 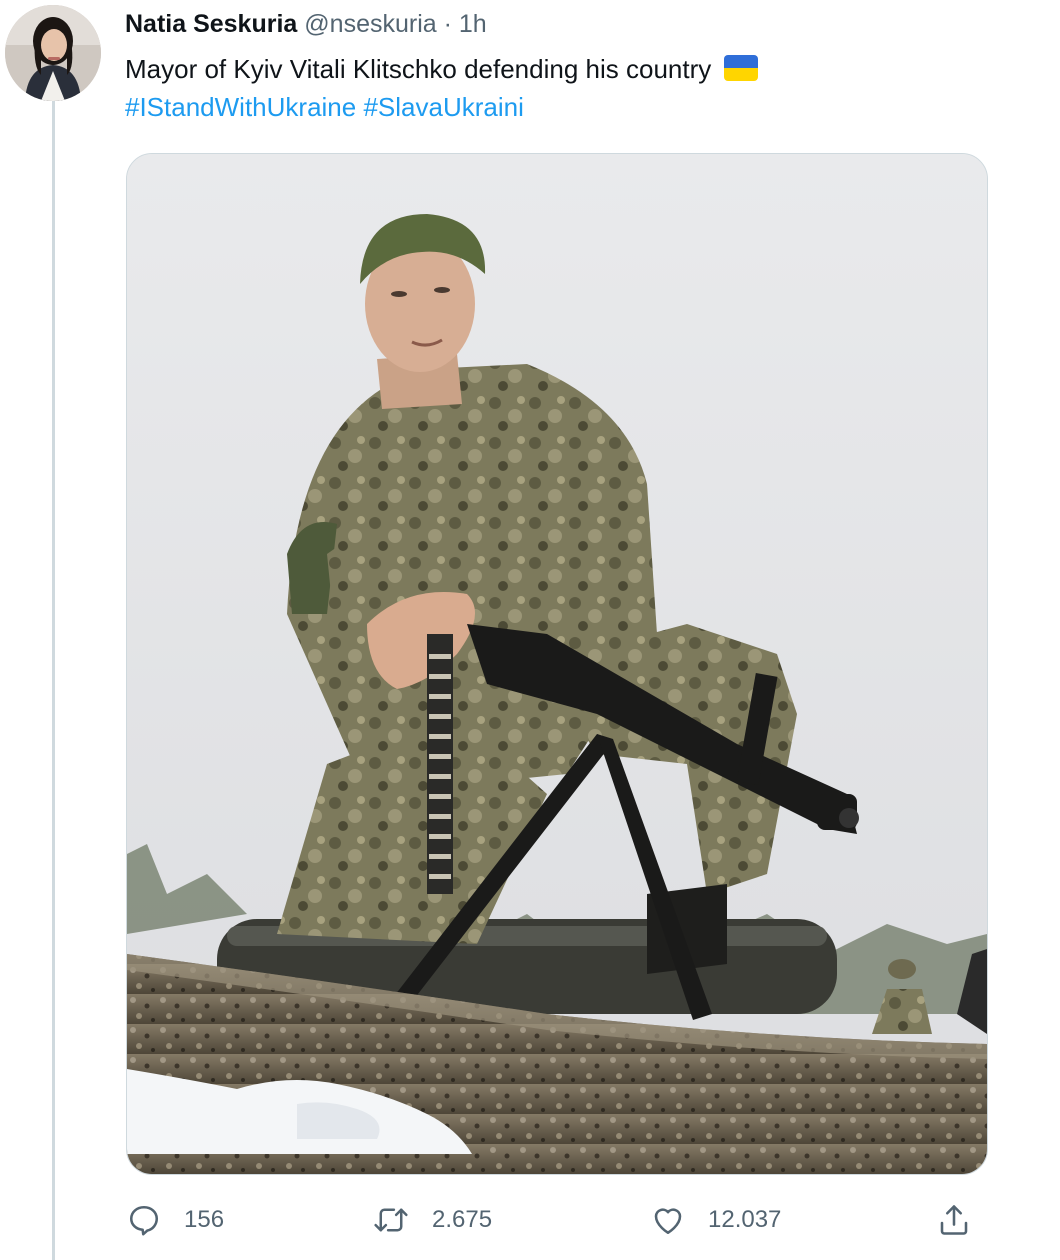 I want to click on share-button, so click(x=954, y=1220).